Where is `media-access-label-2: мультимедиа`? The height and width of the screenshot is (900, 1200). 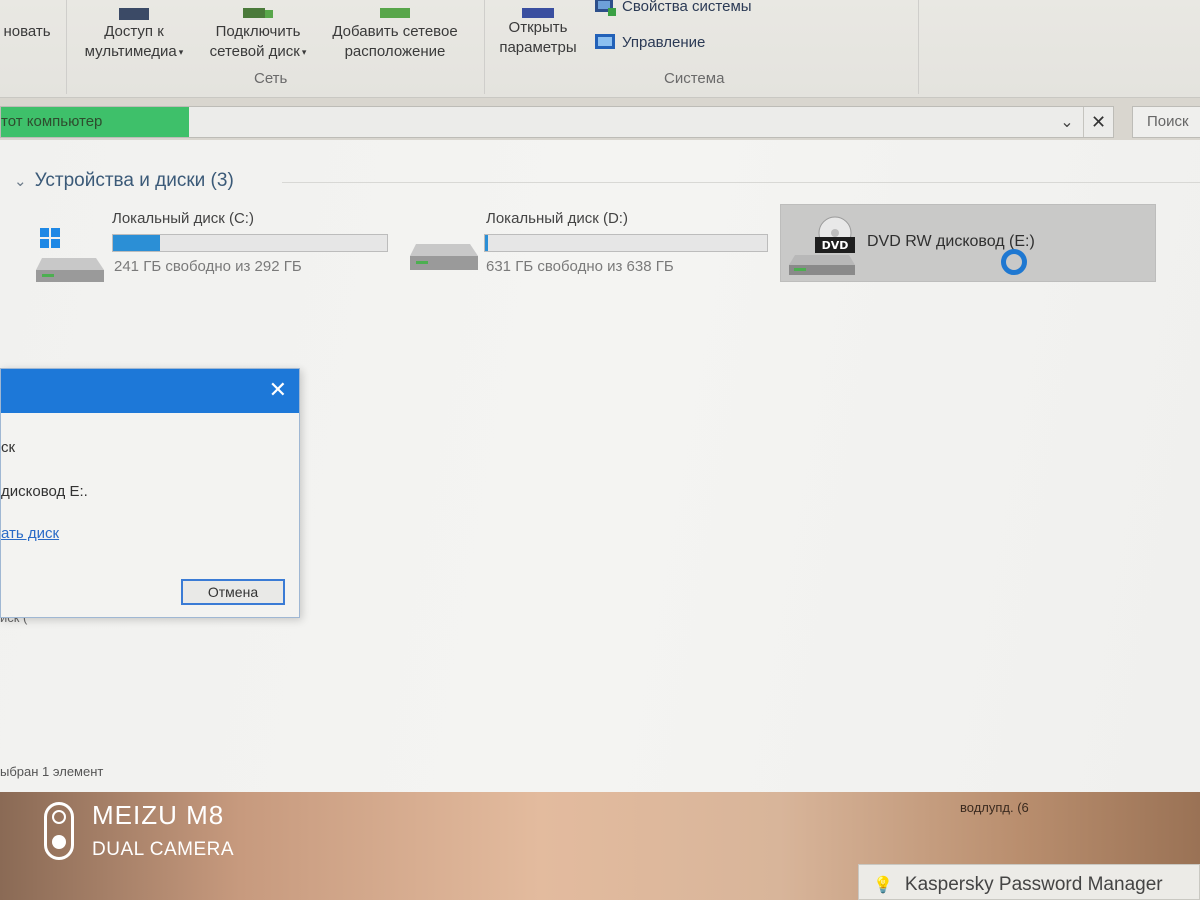 media-access-label-2: мультимедиа is located at coordinates (130, 51).